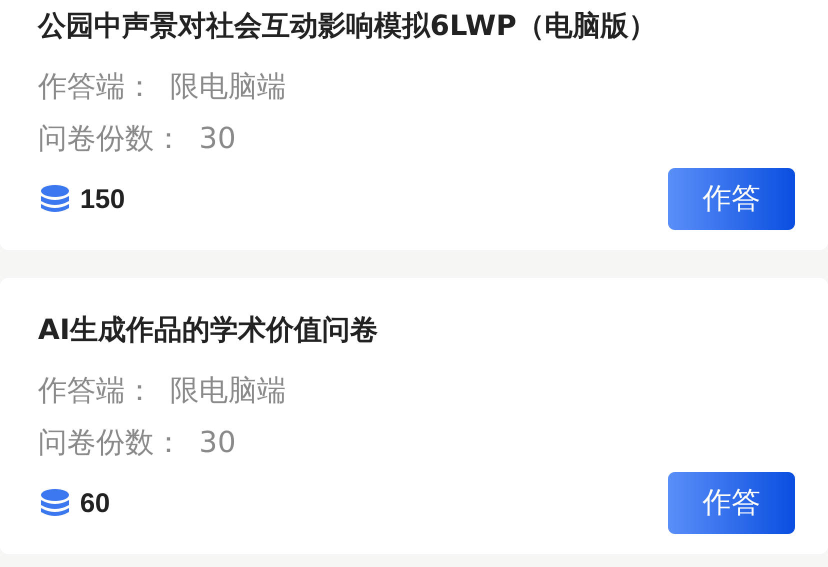  What do you see at coordinates (95, 503) in the screenshot?
I see `points-value: 60` at bounding box center [95, 503].